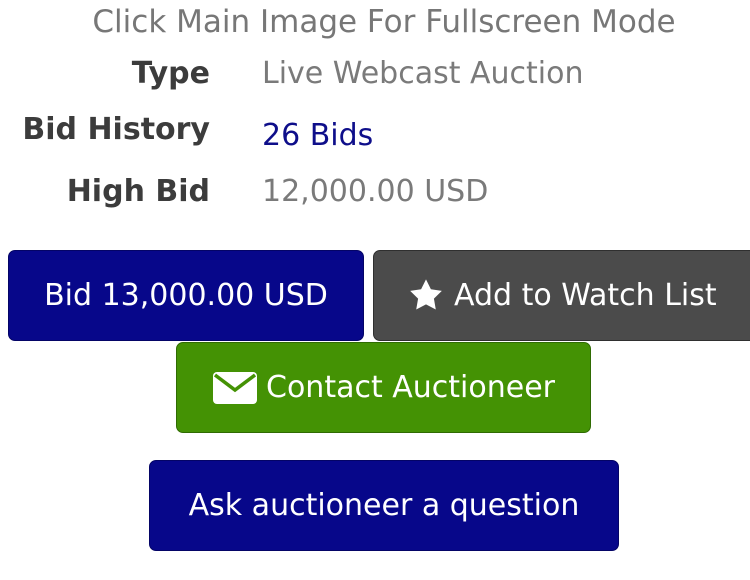 Image resolution: width=750 pixels, height=580 pixels. I want to click on star-icon, so click(426, 296).